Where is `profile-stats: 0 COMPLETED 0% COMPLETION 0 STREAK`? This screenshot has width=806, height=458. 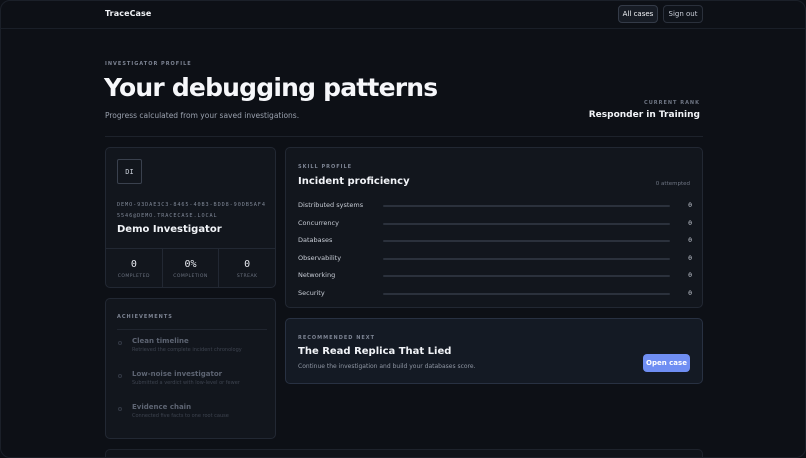 profile-stats: 0 COMPLETED 0% COMPLETION 0 STREAK is located at coordinates (190, 268).